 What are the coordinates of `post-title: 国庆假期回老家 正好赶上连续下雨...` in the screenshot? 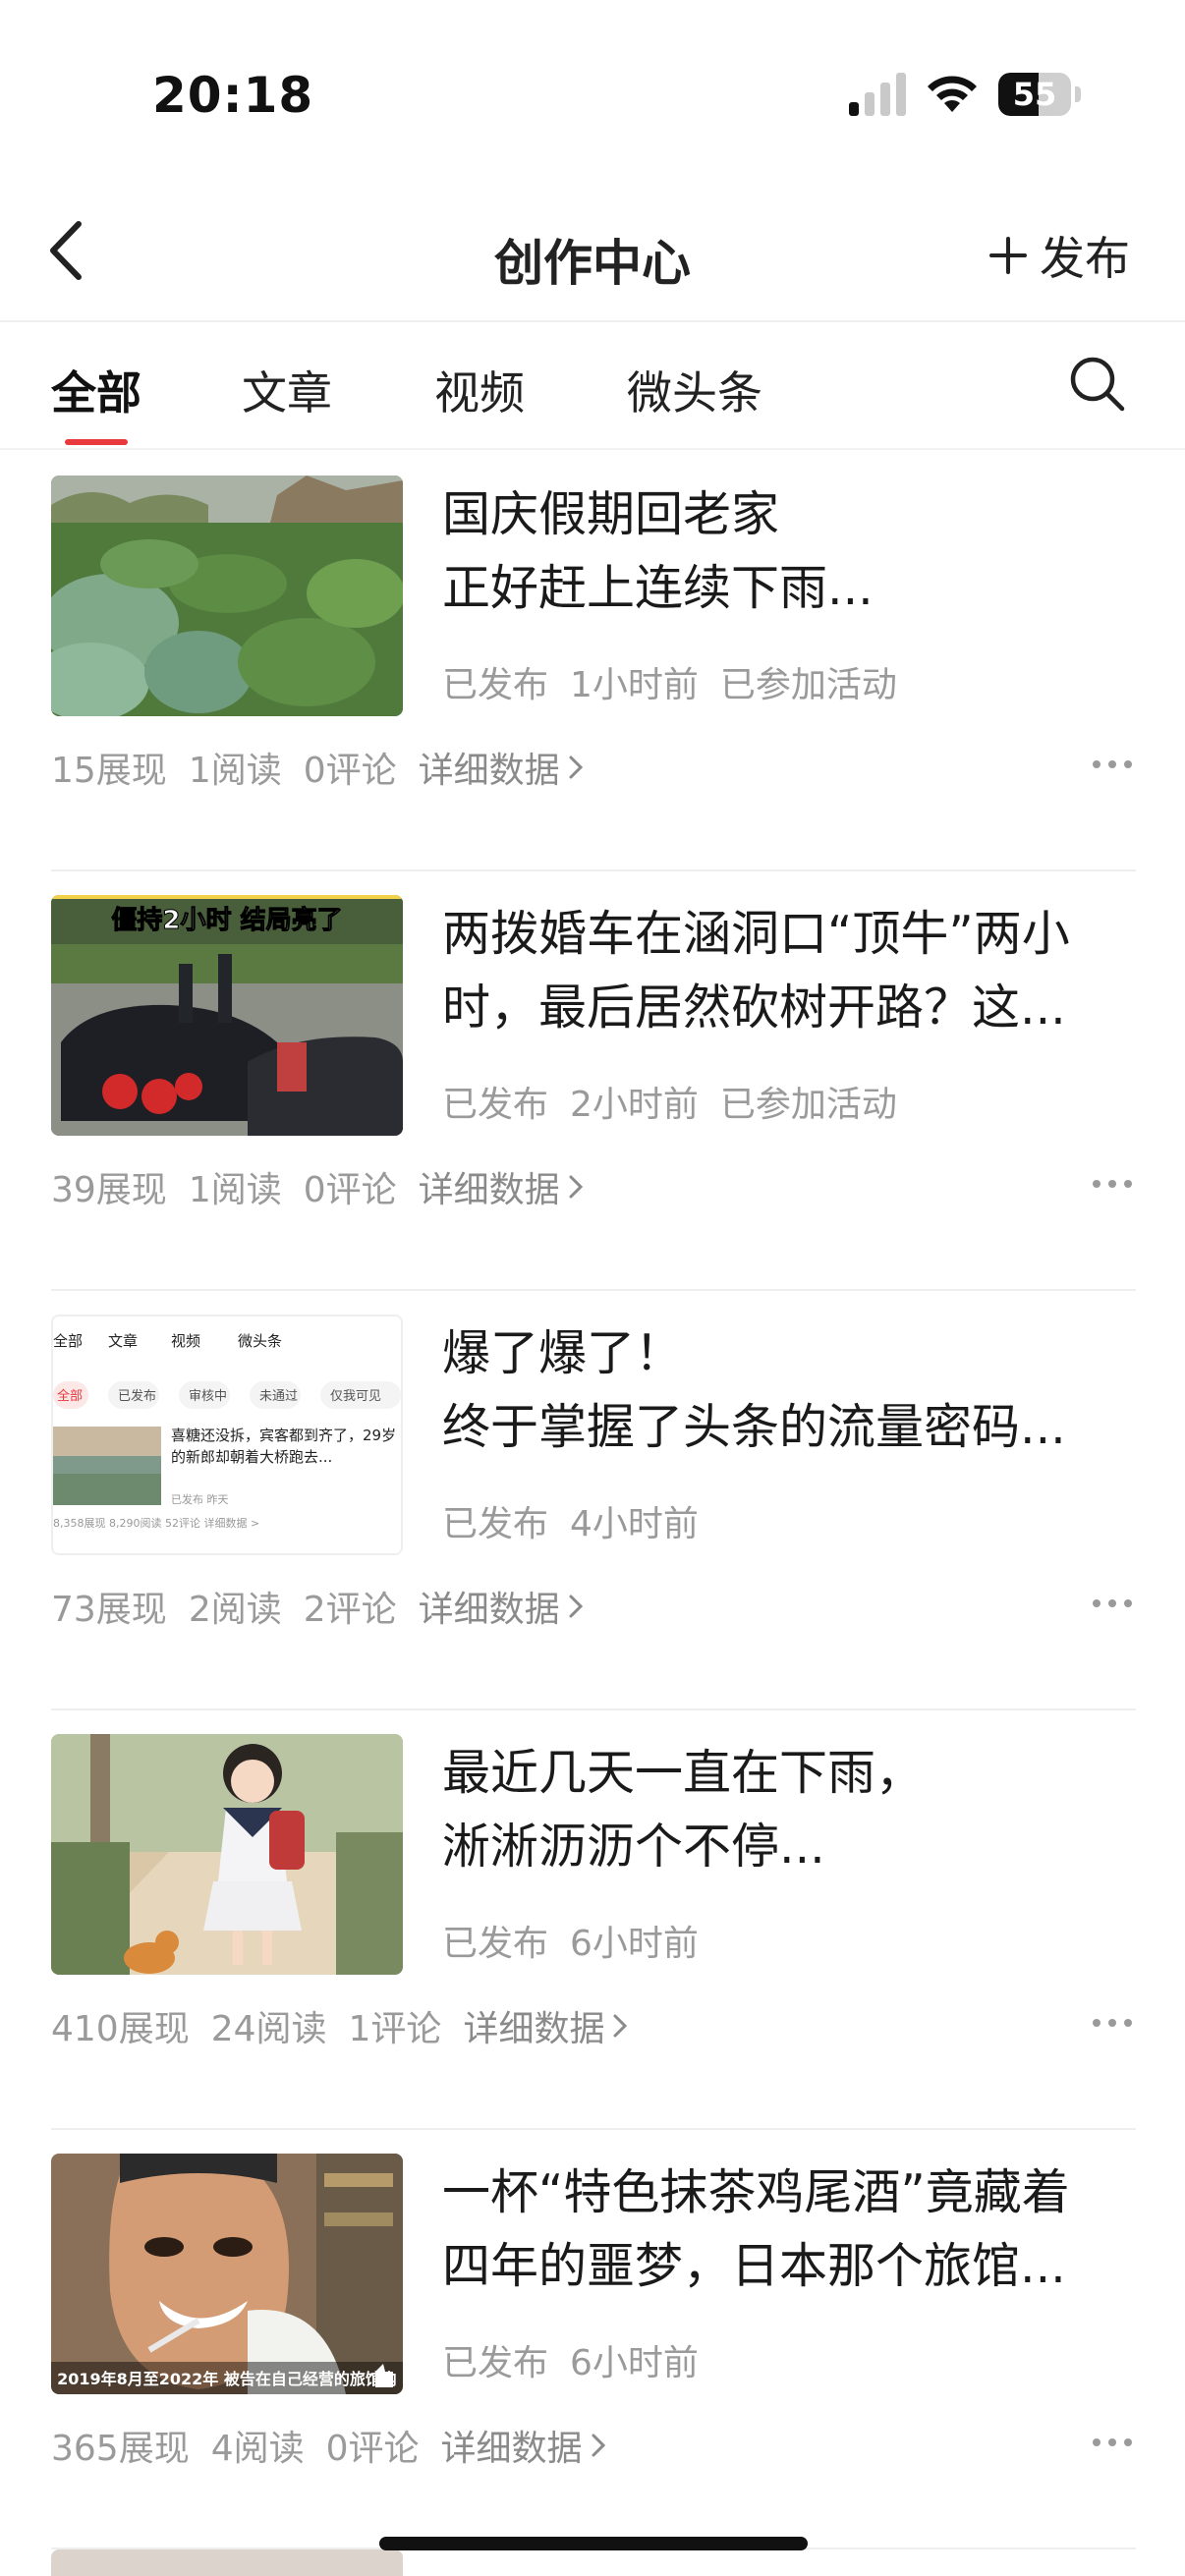 It's located at (789, 551).